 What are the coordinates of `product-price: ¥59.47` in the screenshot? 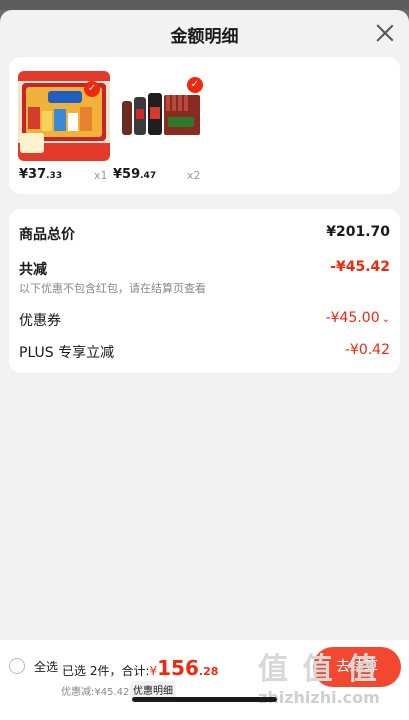 It's located at (135, 174).